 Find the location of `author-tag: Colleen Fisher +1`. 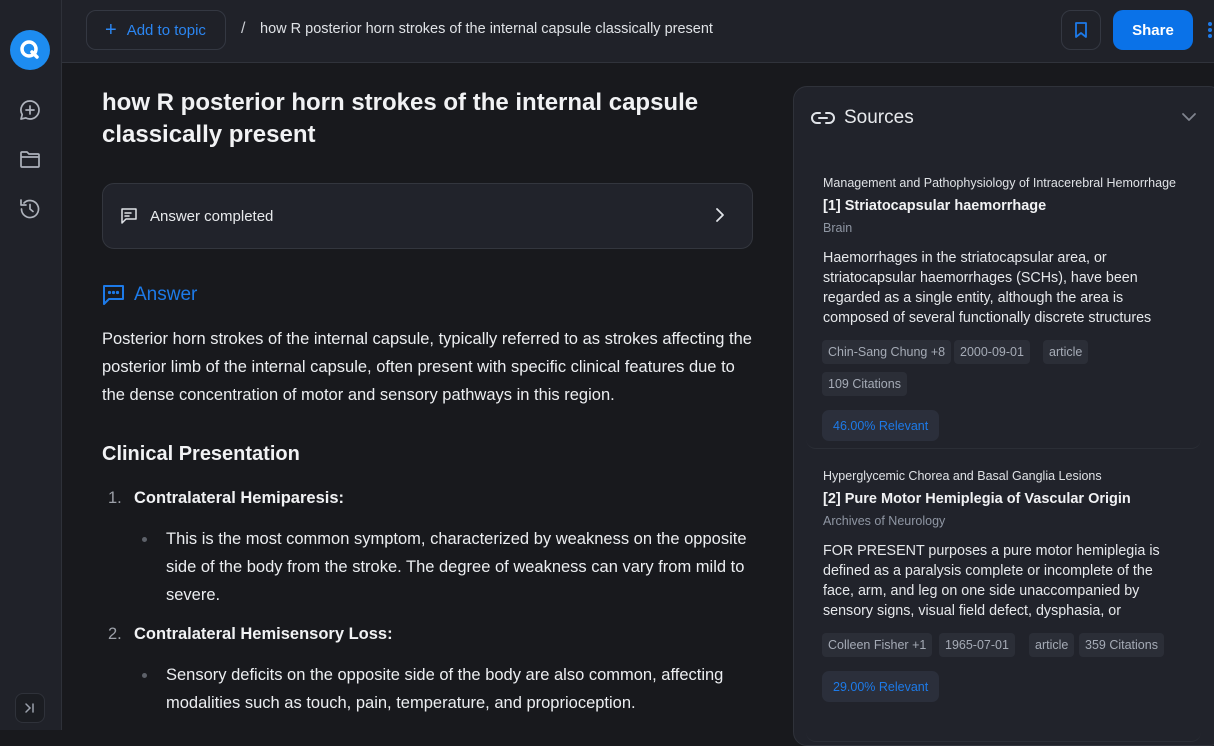

author-tag: Colleen Fisher +1 is located at coordinates (877, 645).